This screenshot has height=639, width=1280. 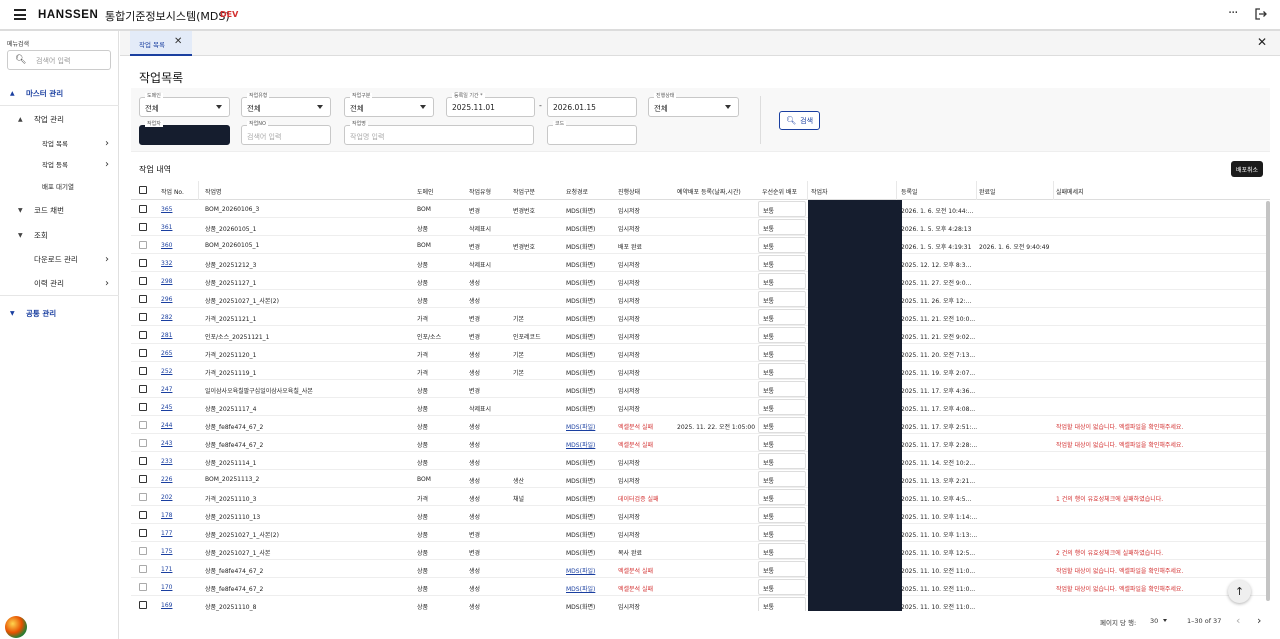 I want to click on cancel-deploy-button: 배포취소, so click(x=1247, y=169).